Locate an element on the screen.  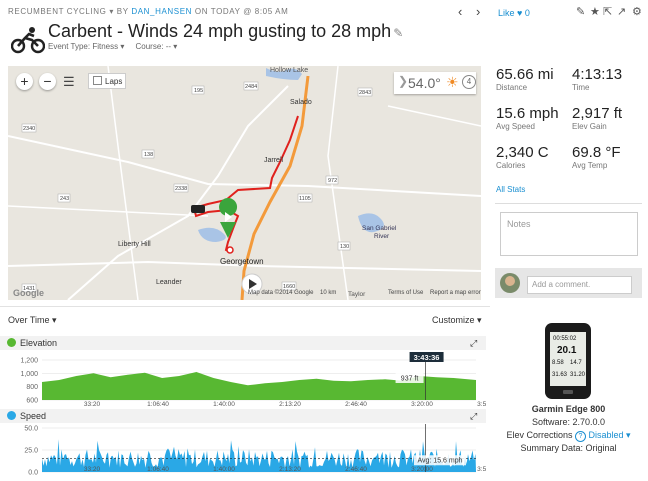
stat-elev-gain: 2,917 ft Elev Gain is located at coordinates (597, 118).